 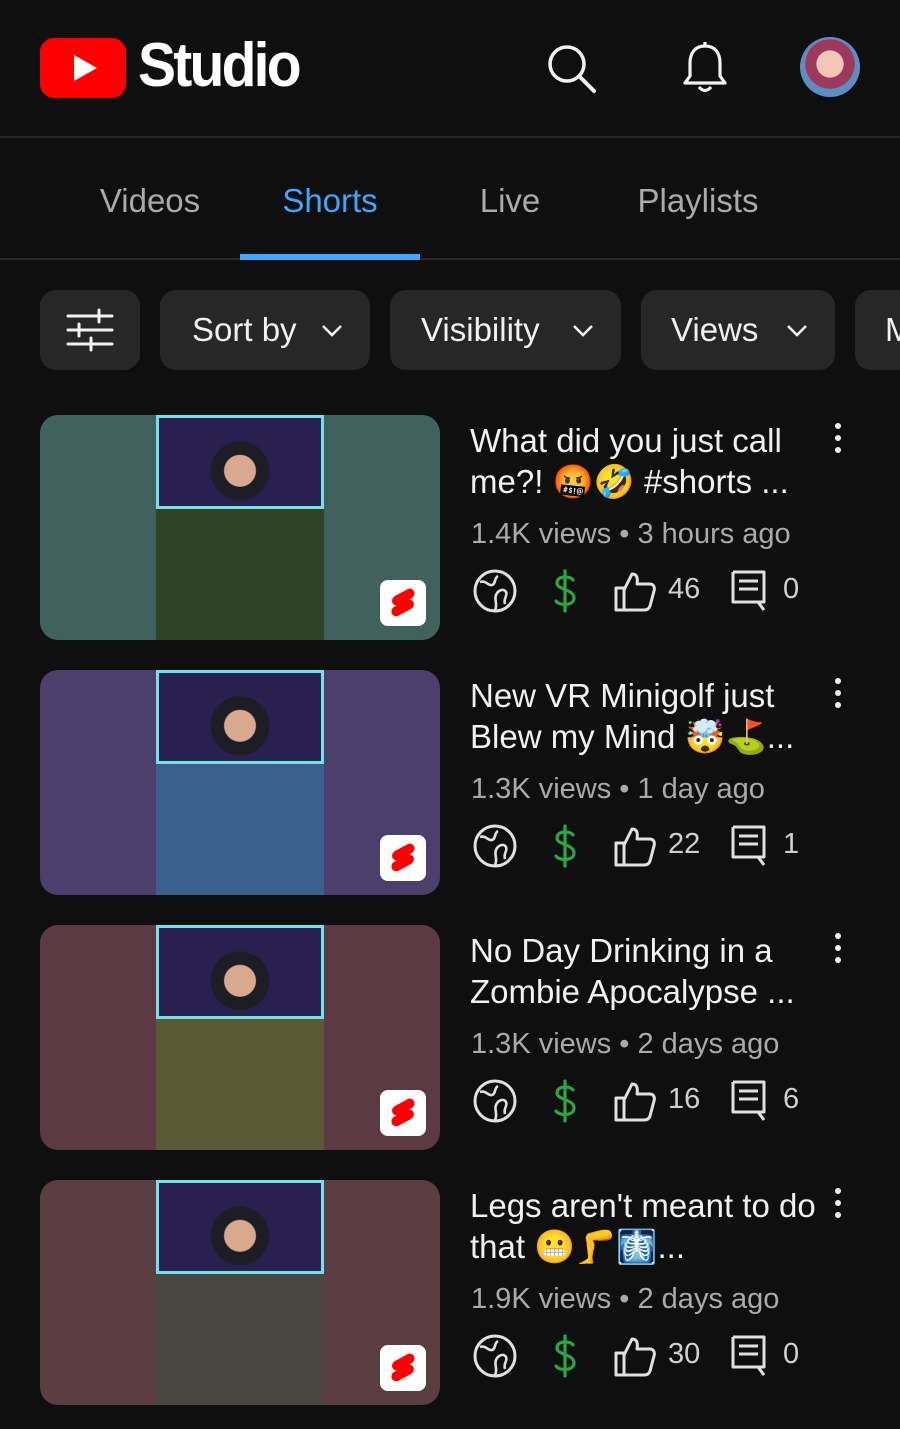 I want to click on like-count: 16, so click(x=684, y=1099).